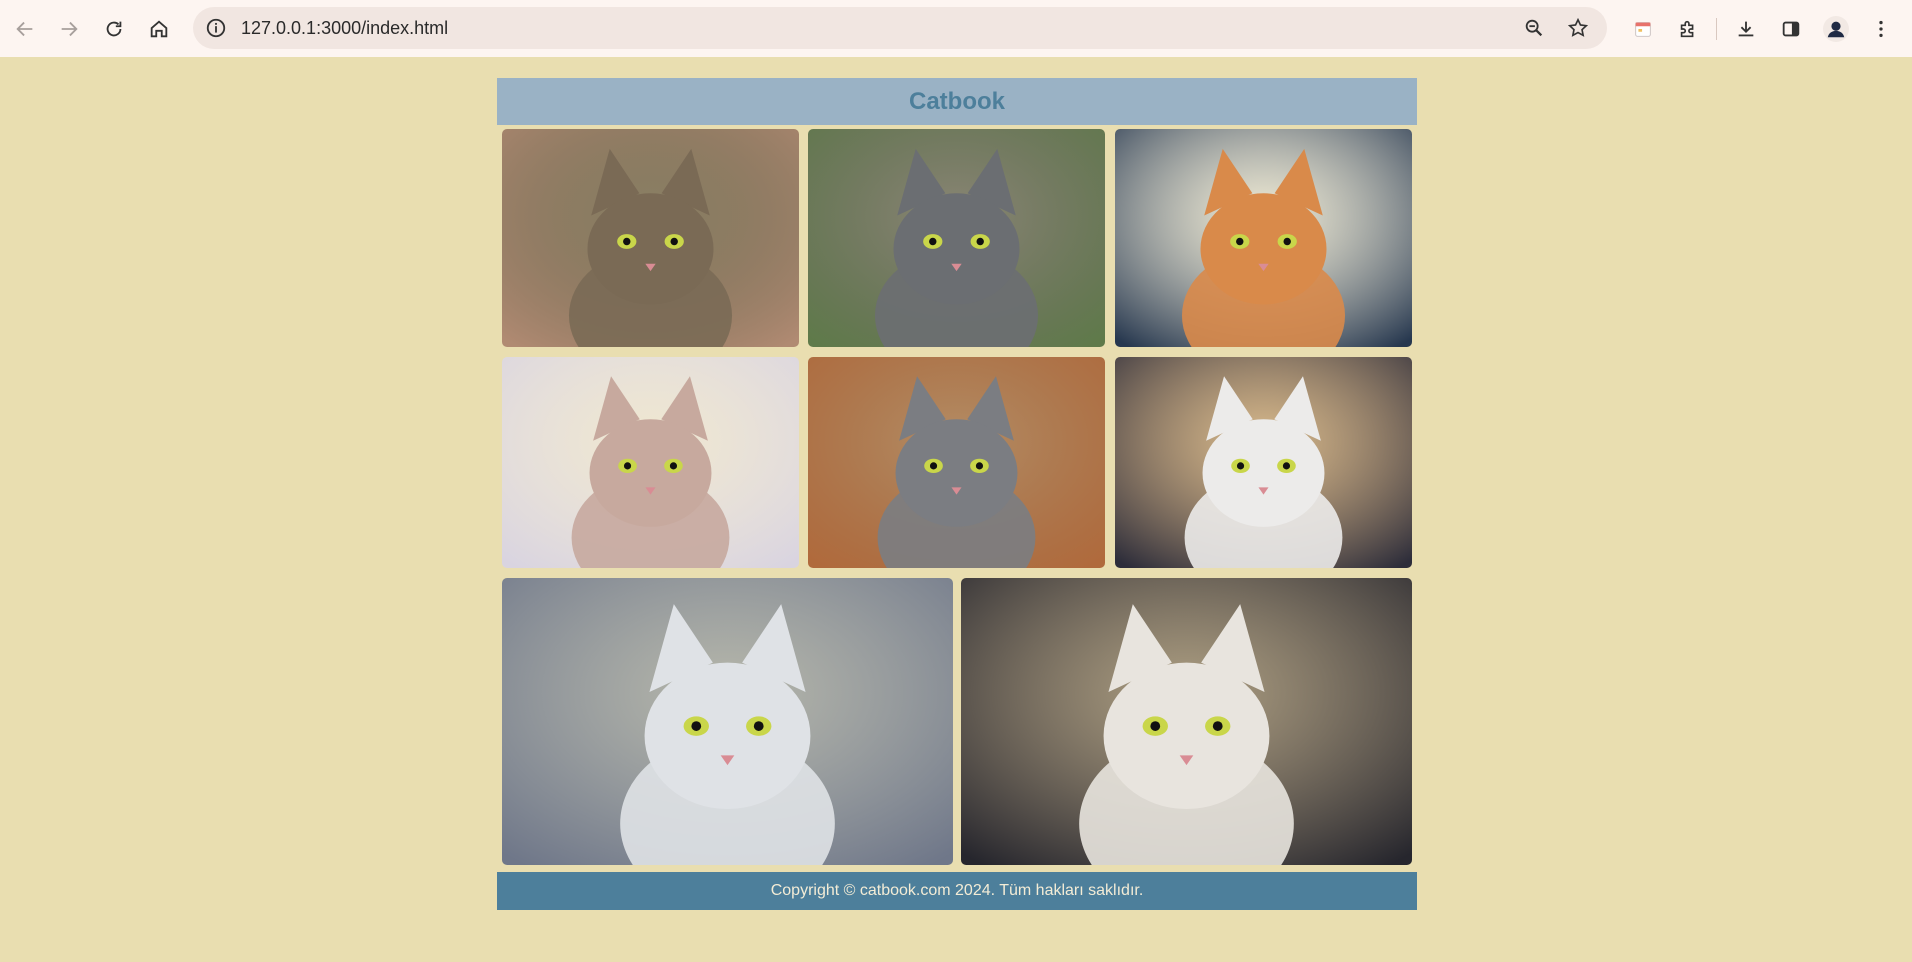  Describe the element at coordinates (1263, 238) in the screenshot. I see `fluffy-orange-cat-photo` at that location.